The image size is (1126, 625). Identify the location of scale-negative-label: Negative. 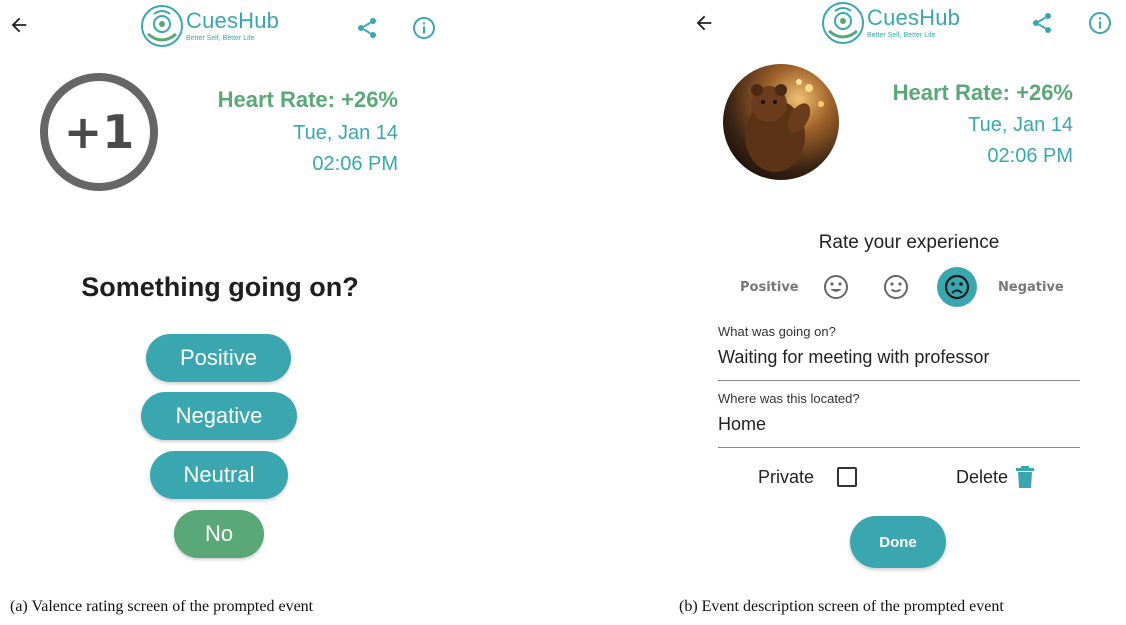
(1031, 287).